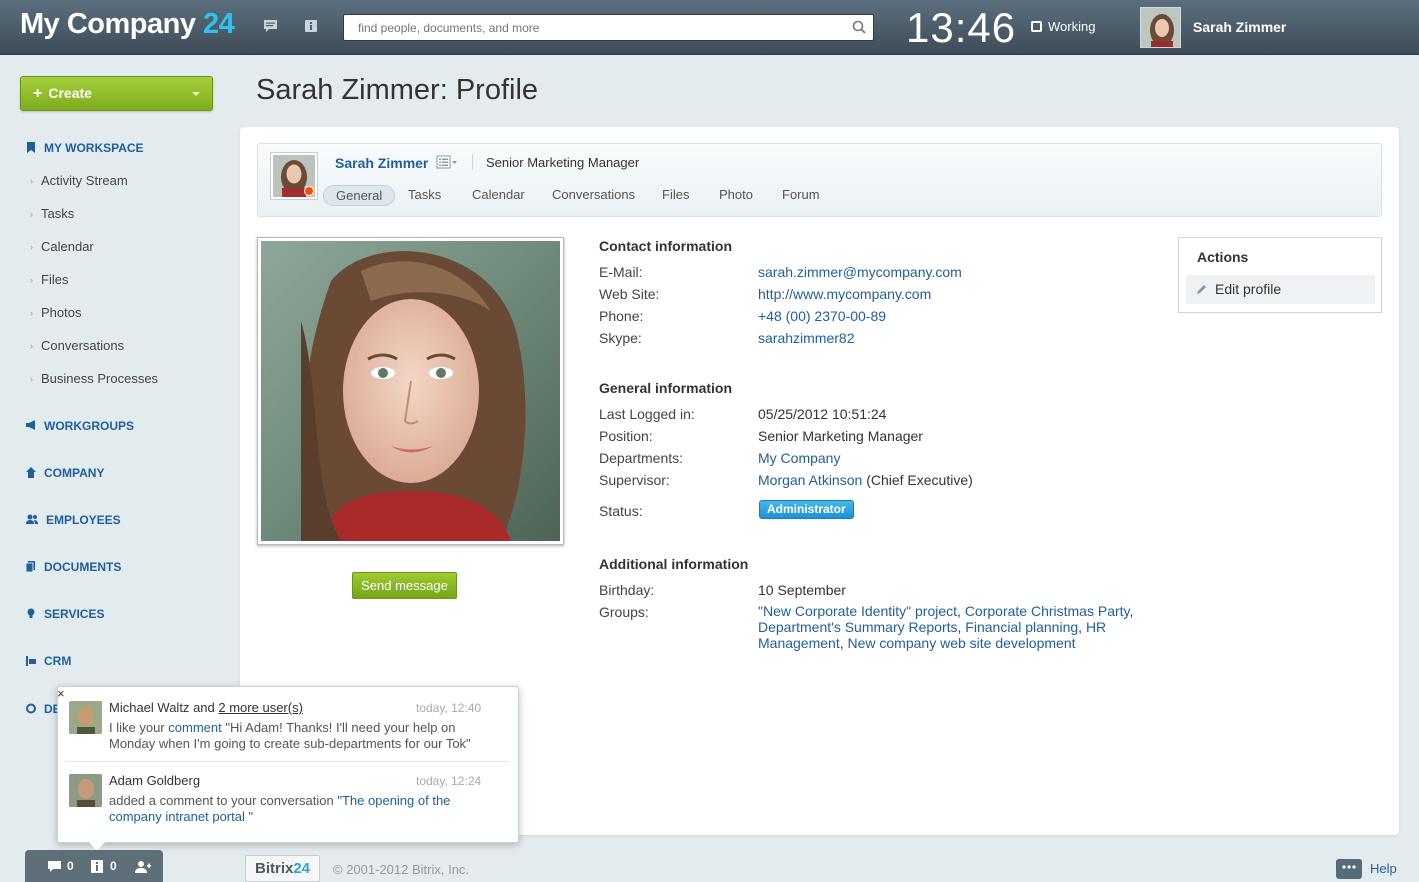  I want to click on search-icon, so click(859, 27).